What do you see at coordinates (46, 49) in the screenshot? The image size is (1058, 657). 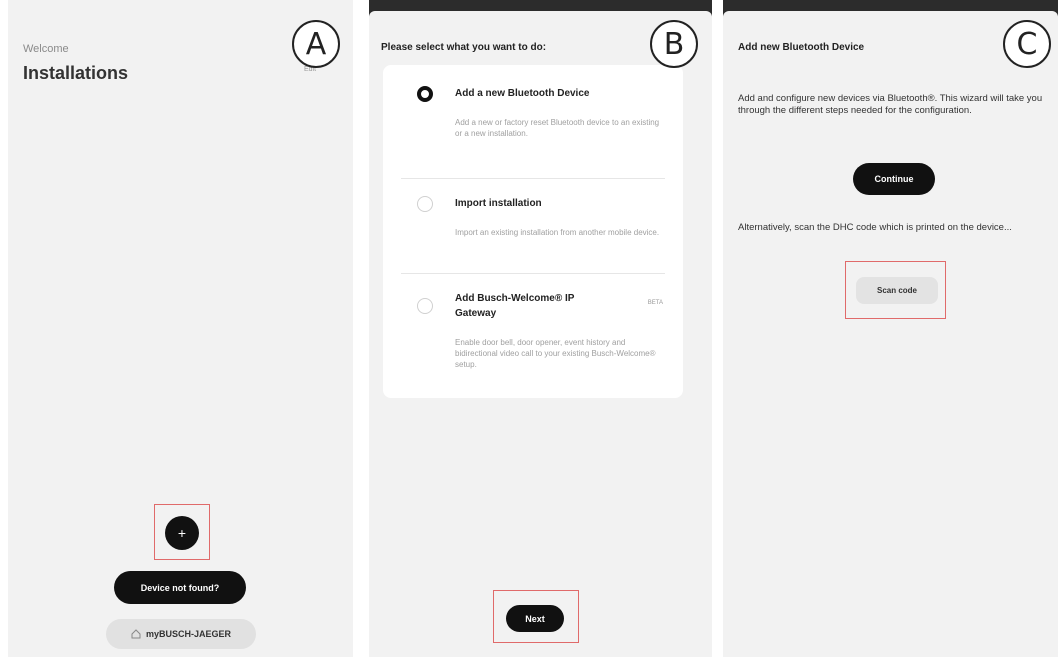 I see `welcome-label: Welcome` at bounding box center [46, 49].